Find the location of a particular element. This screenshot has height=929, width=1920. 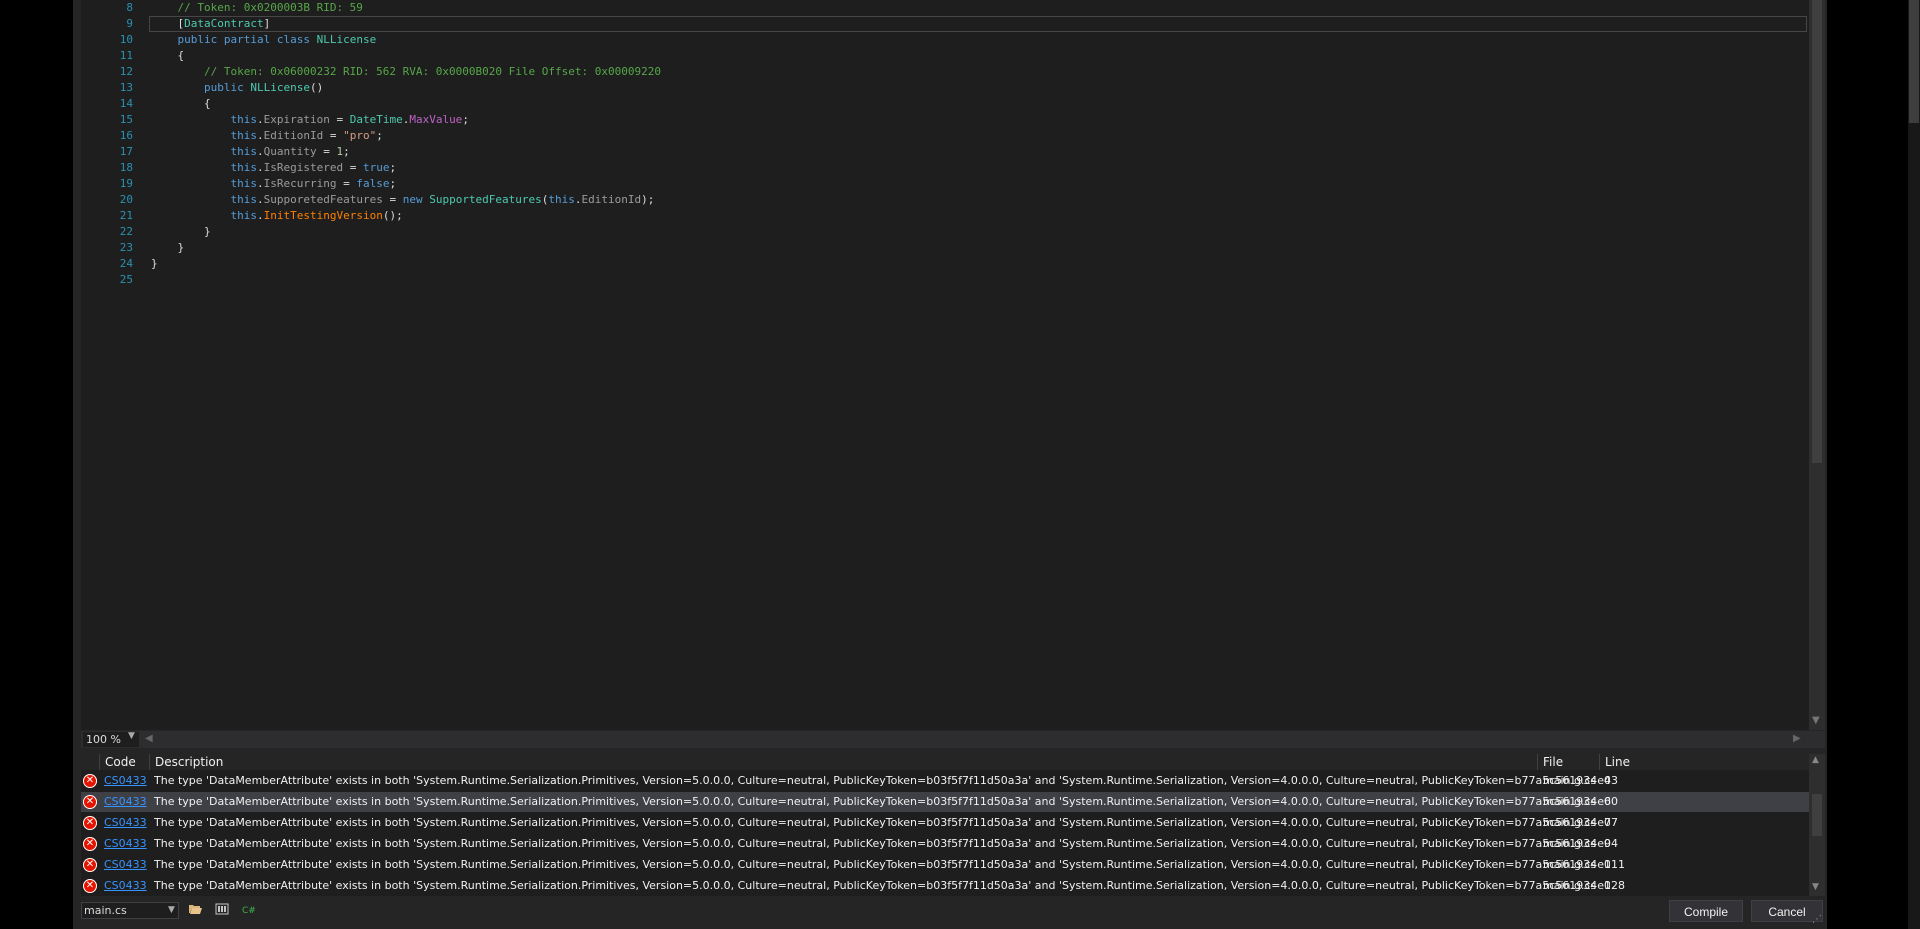

error-list-scrollbar: ▲ ▼ is located at coordinates (1817, 825).